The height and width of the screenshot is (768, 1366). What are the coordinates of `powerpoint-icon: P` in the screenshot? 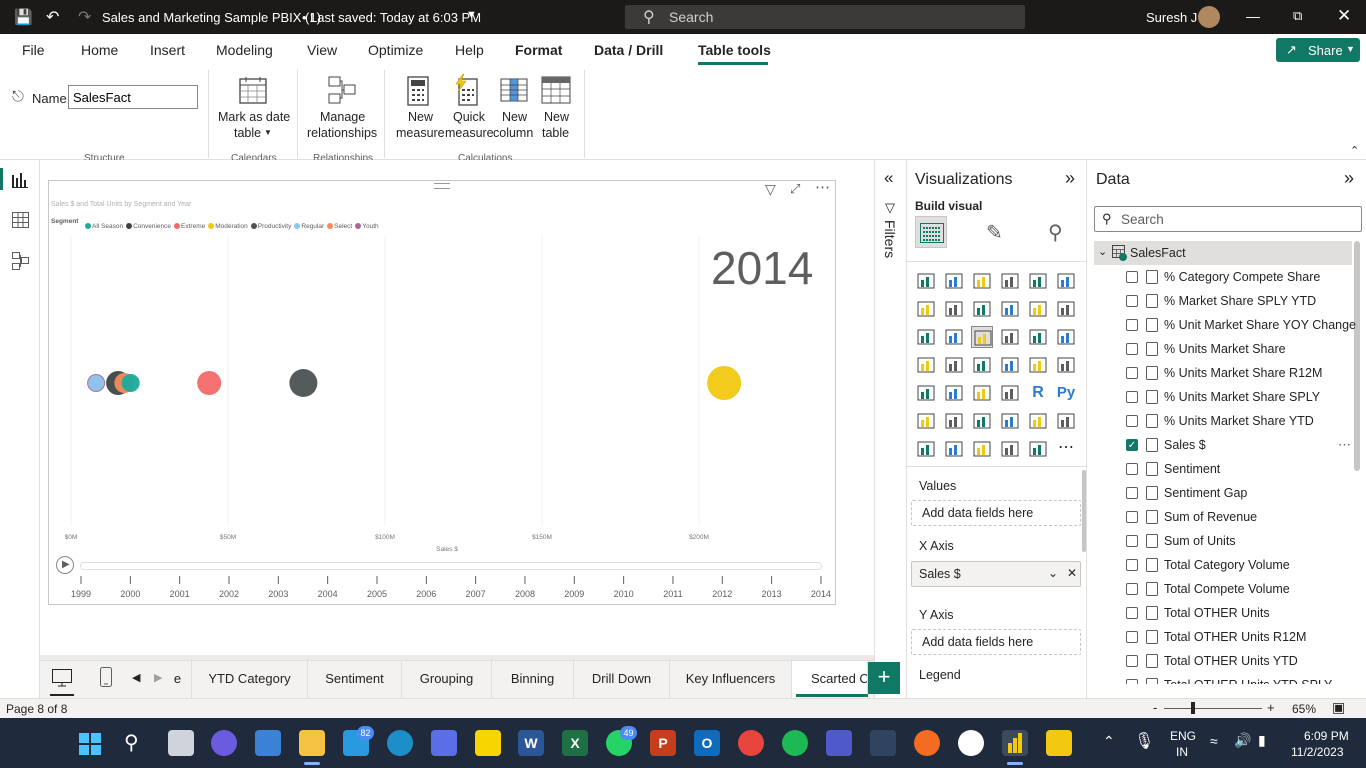 It's located at (663, 743).